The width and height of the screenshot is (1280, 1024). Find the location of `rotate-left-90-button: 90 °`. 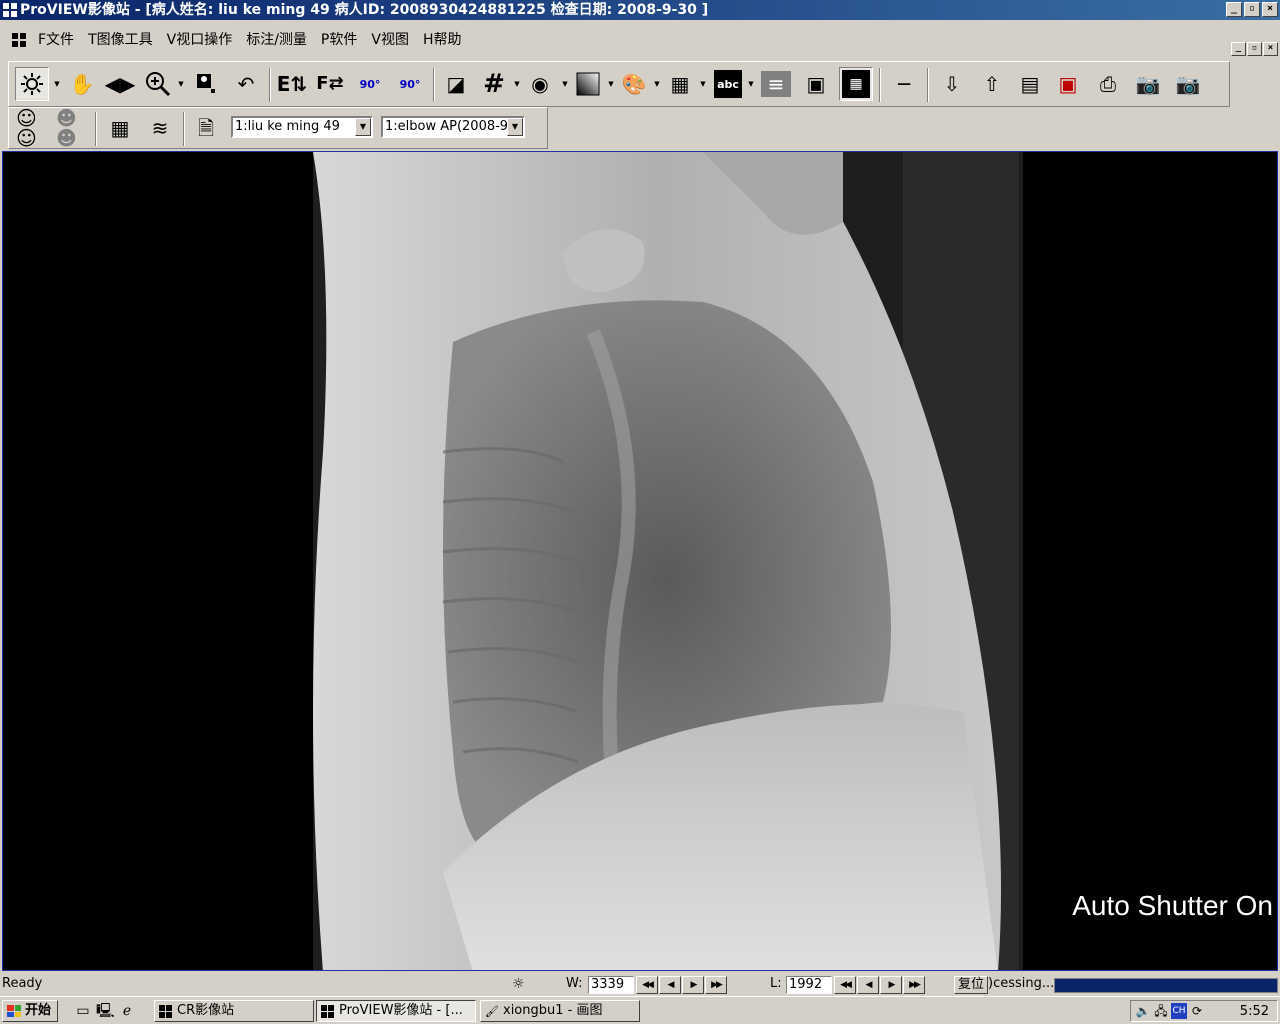

rotate-left-90-button: 90 ° is located at coordinates (370, 84).